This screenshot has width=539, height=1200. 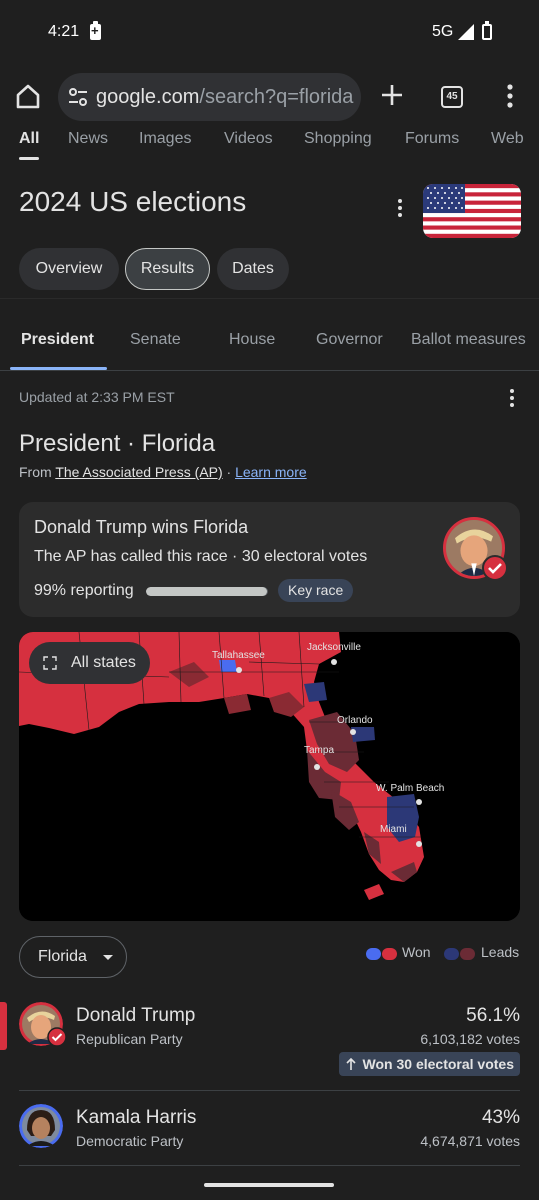 I want to click on updated-time: Updated at 2:33 PM EST, so click(x=97, y=397).